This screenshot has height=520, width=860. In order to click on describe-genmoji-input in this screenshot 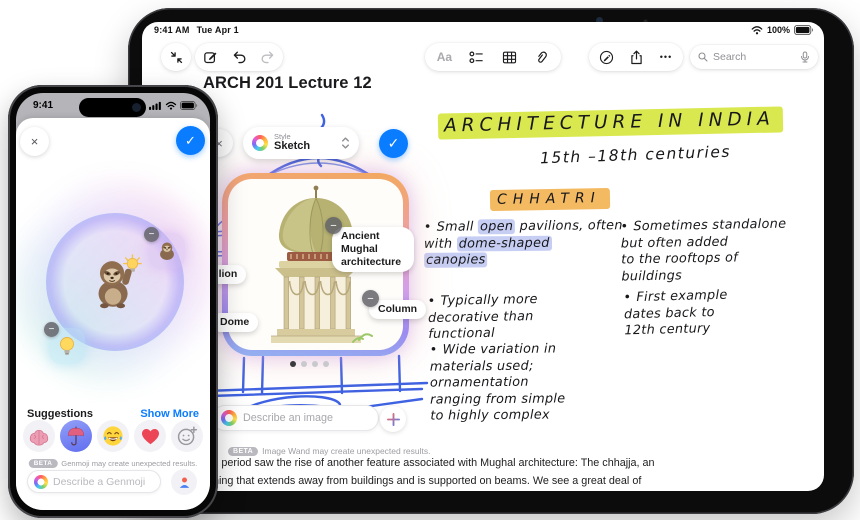, I will do `click(103, 481)`.